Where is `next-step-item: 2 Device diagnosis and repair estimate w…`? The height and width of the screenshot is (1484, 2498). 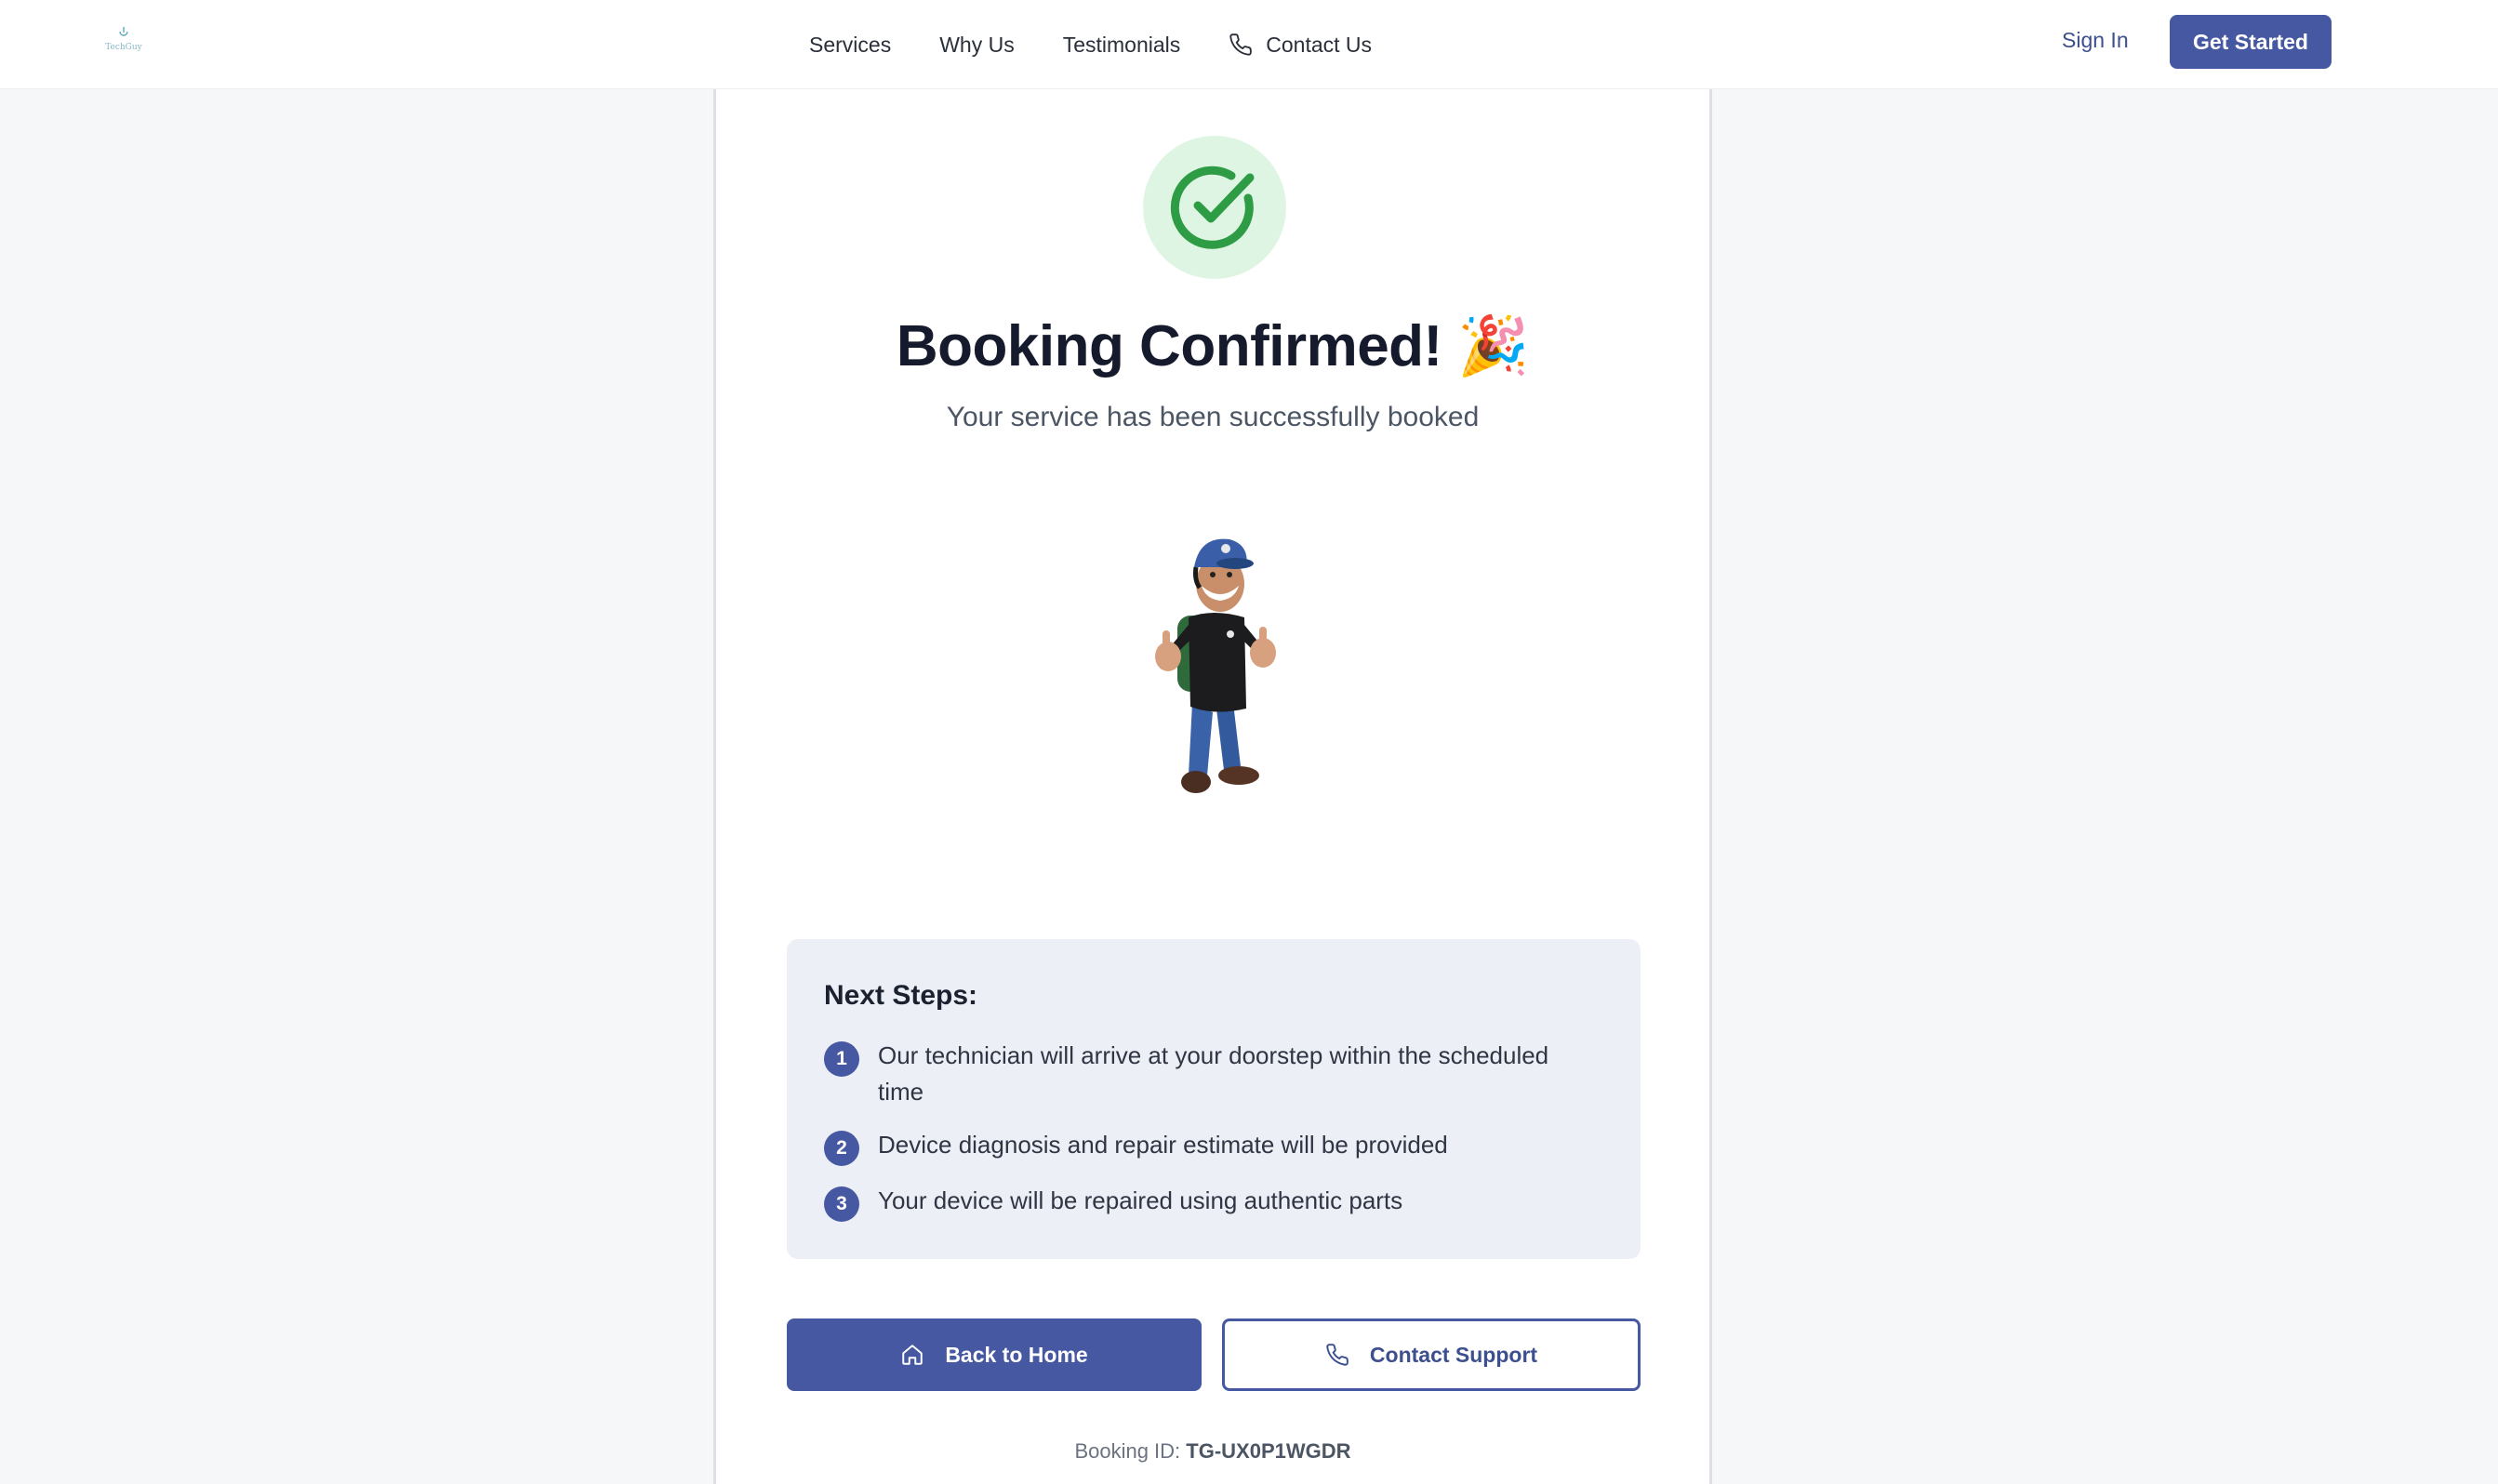
next-step-item: 2 Device diagnosis and repair estimate w… is located at coordinates (1213, 1146).